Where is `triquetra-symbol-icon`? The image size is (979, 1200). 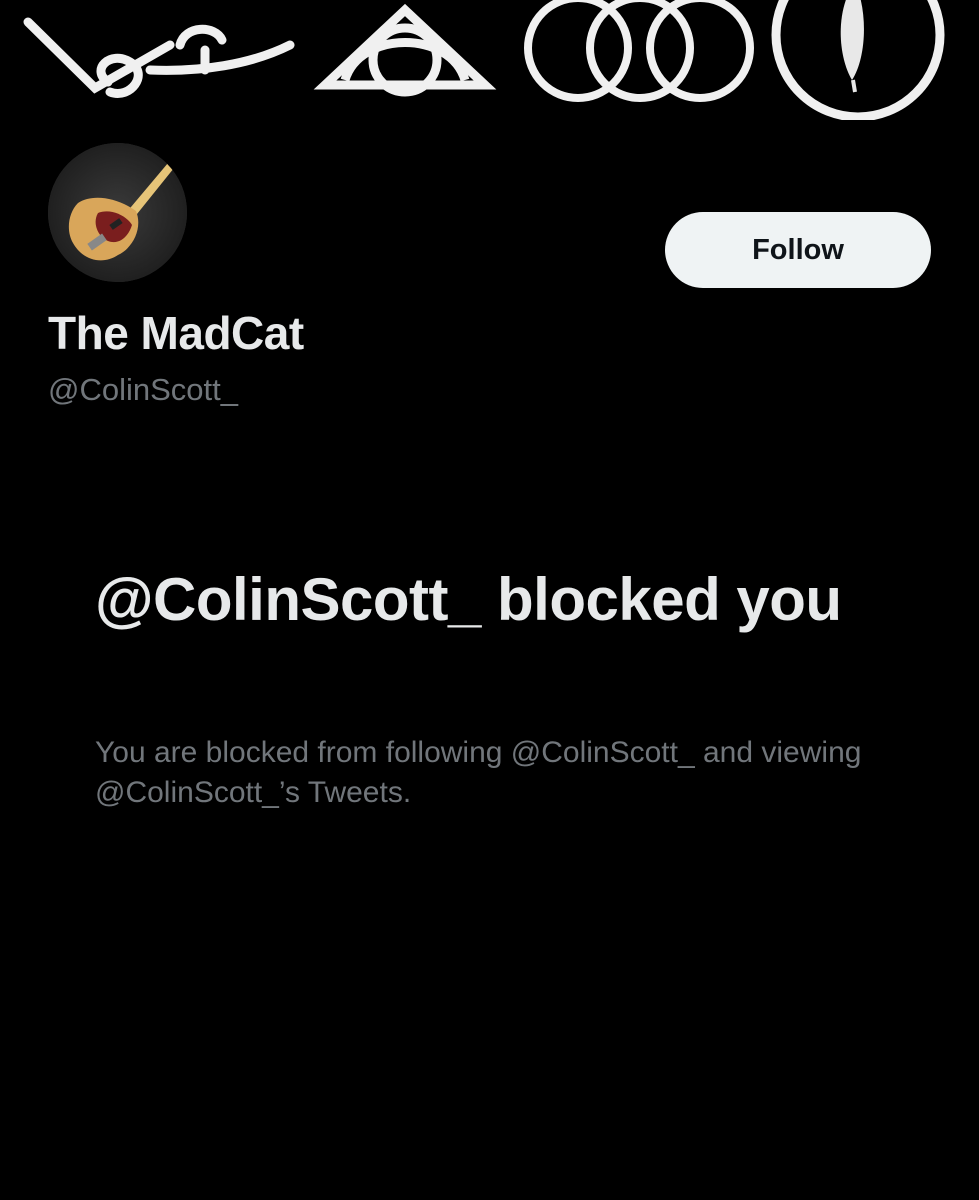 triquetra-symbol-icon is located at coordinates (405, 50).